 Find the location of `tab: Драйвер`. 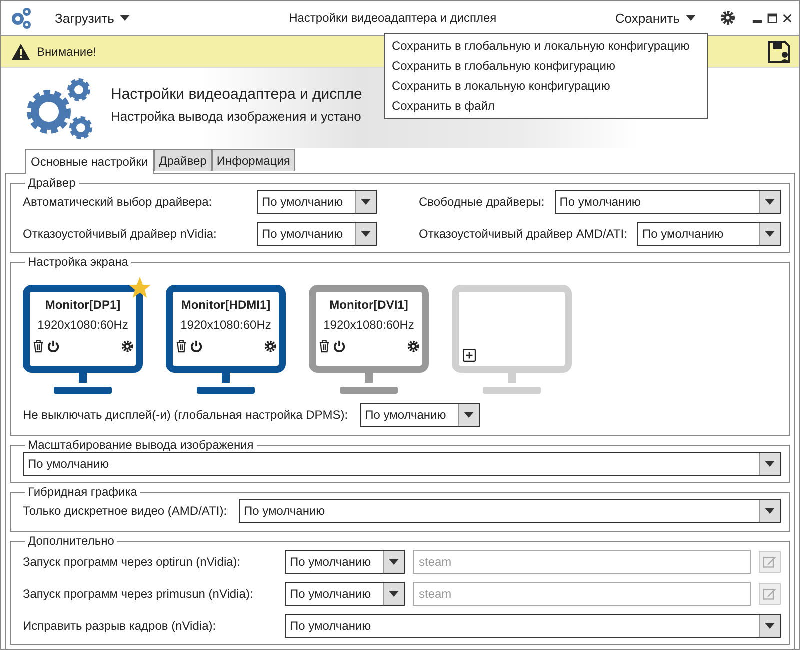

tab: Драйвер is located at coordinates (183, 160).